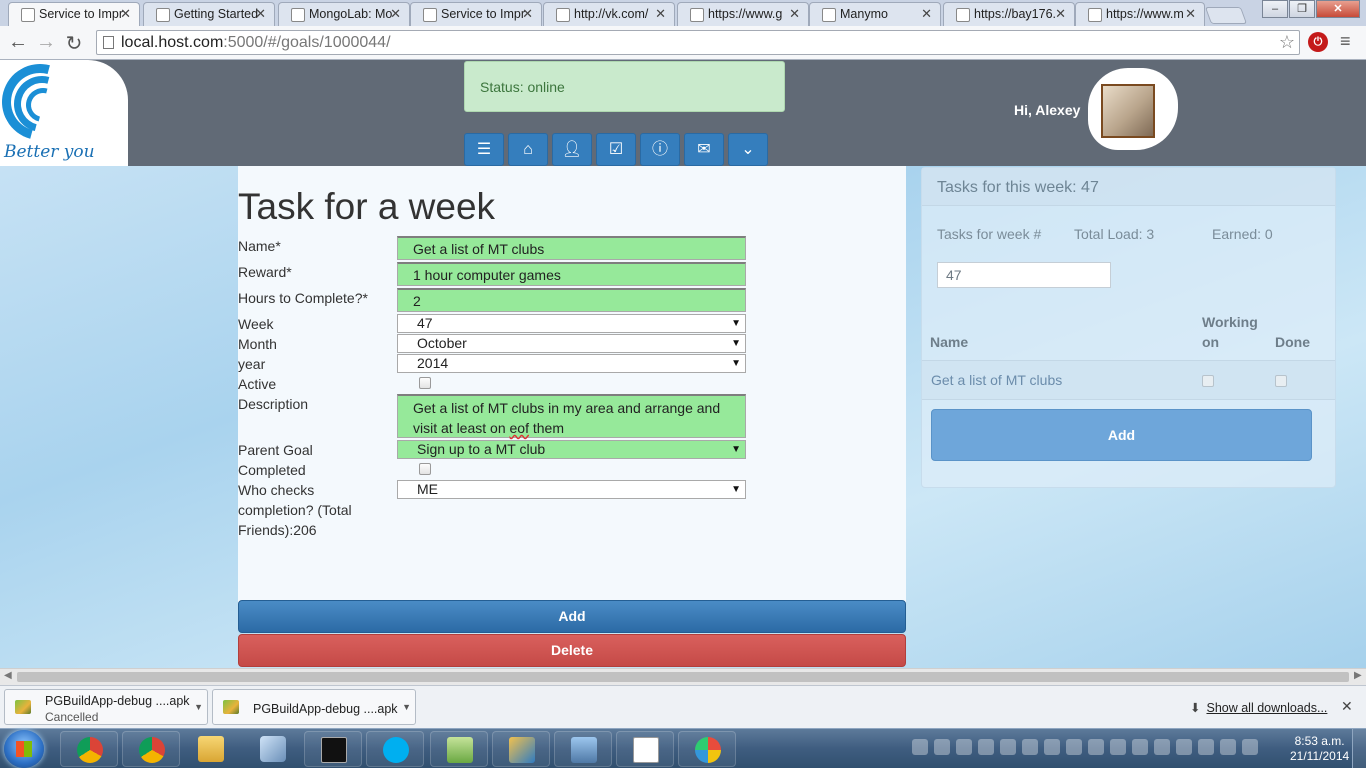 The height and width of the screenshot is (768, 1366). What do you see at coordinates (344, 14) in the screenshot?
I see `browser-tab: MongoLab: Mo ✕` at bounding box center [344, 14].